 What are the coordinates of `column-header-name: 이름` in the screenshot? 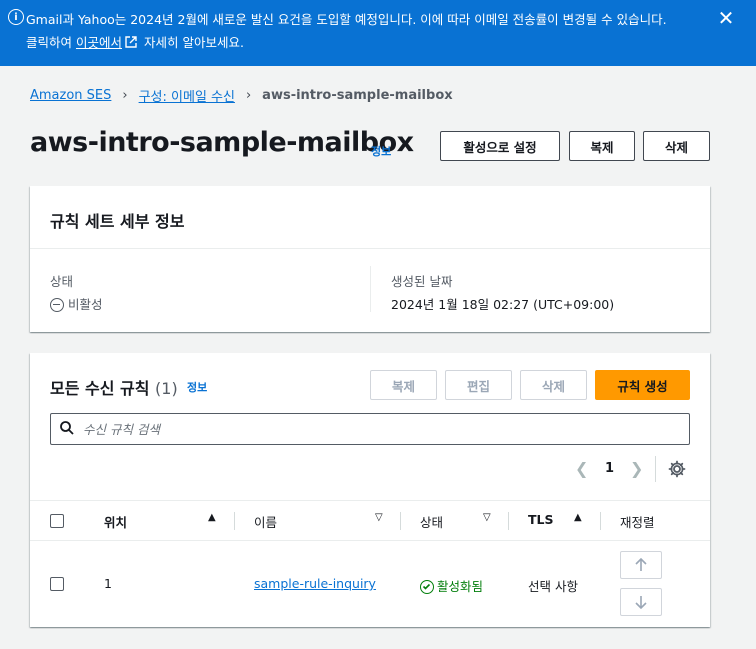 It's located at (265, 521).